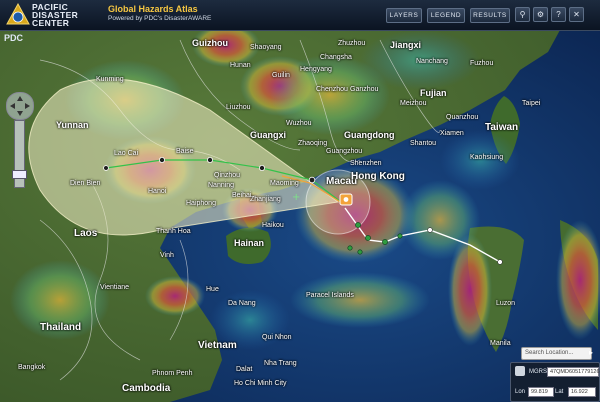 The height and width of the screenshot is (402, 600). What do you see at coordinates (153, 9) in the screenshot?
I see `app-title: Global Hazards Atlas` at bounding box center [153, 9].